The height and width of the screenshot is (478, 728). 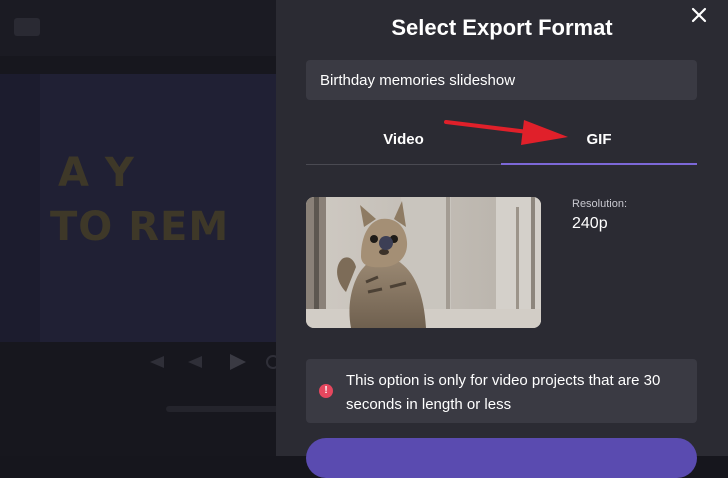 I want to click on preview-title-line-1: A Y, so click(x=96, y=173).